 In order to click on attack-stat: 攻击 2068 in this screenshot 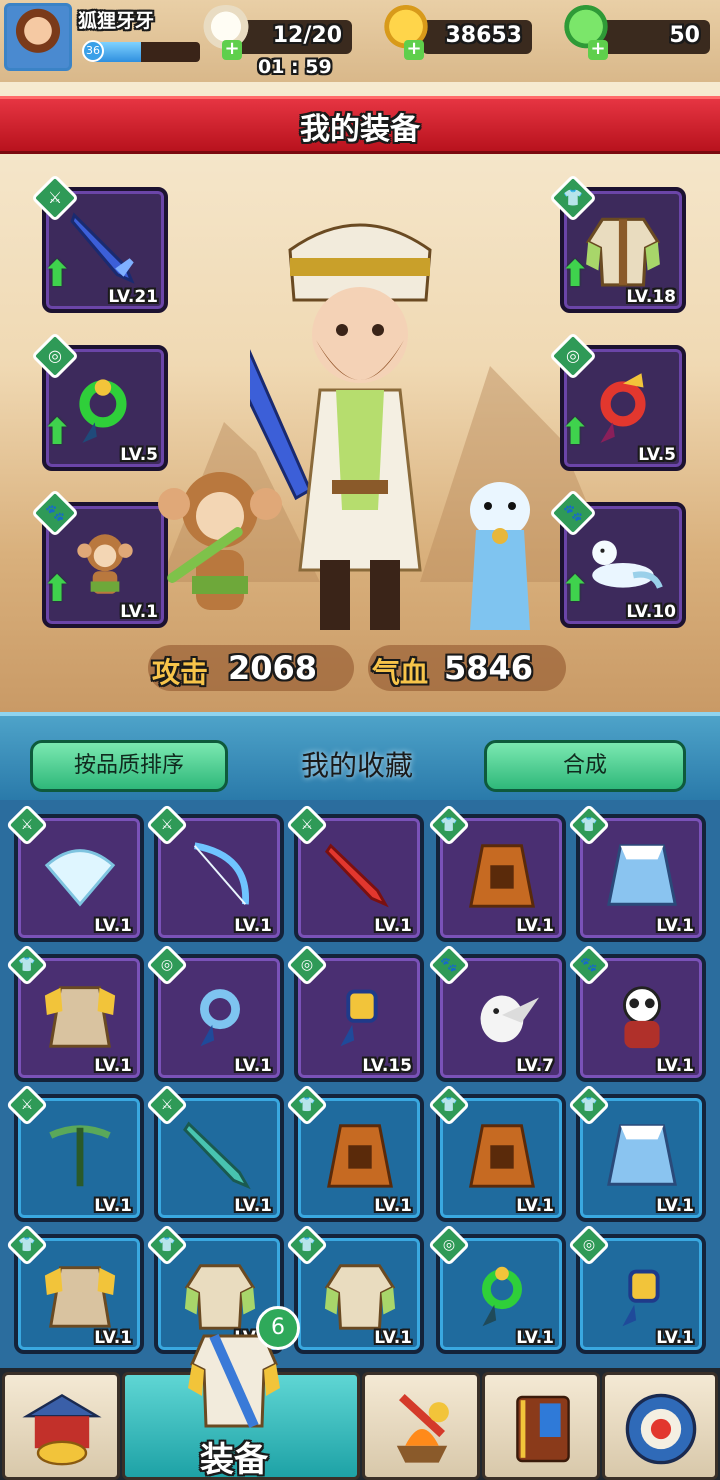, I will do `click(251, 668)`.